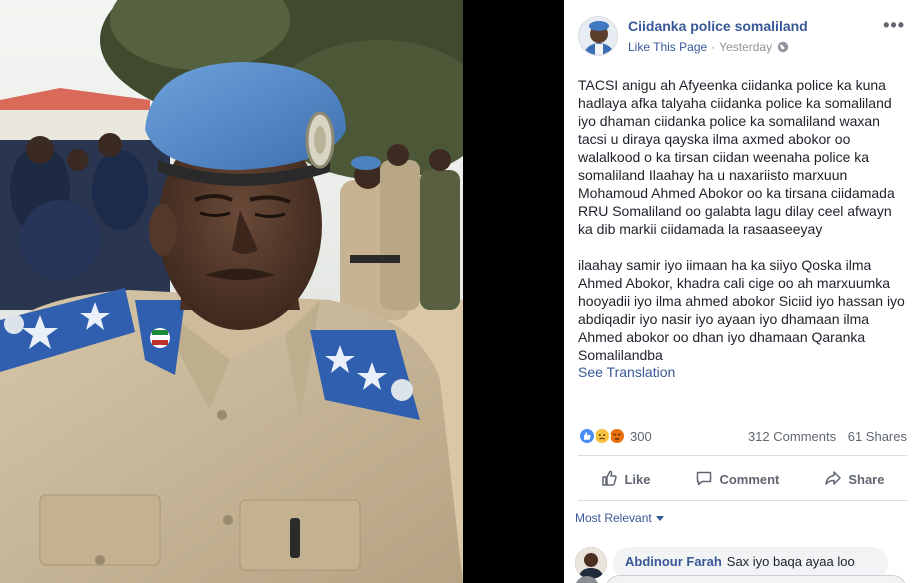 Image resolution: width=919 pixels, height=583 pixels. What do you see at coordinates (742, 436) in the screenshot?
I see `post-counts: 300 312 Comments 61 Shares` at bounding box center [742, 436].